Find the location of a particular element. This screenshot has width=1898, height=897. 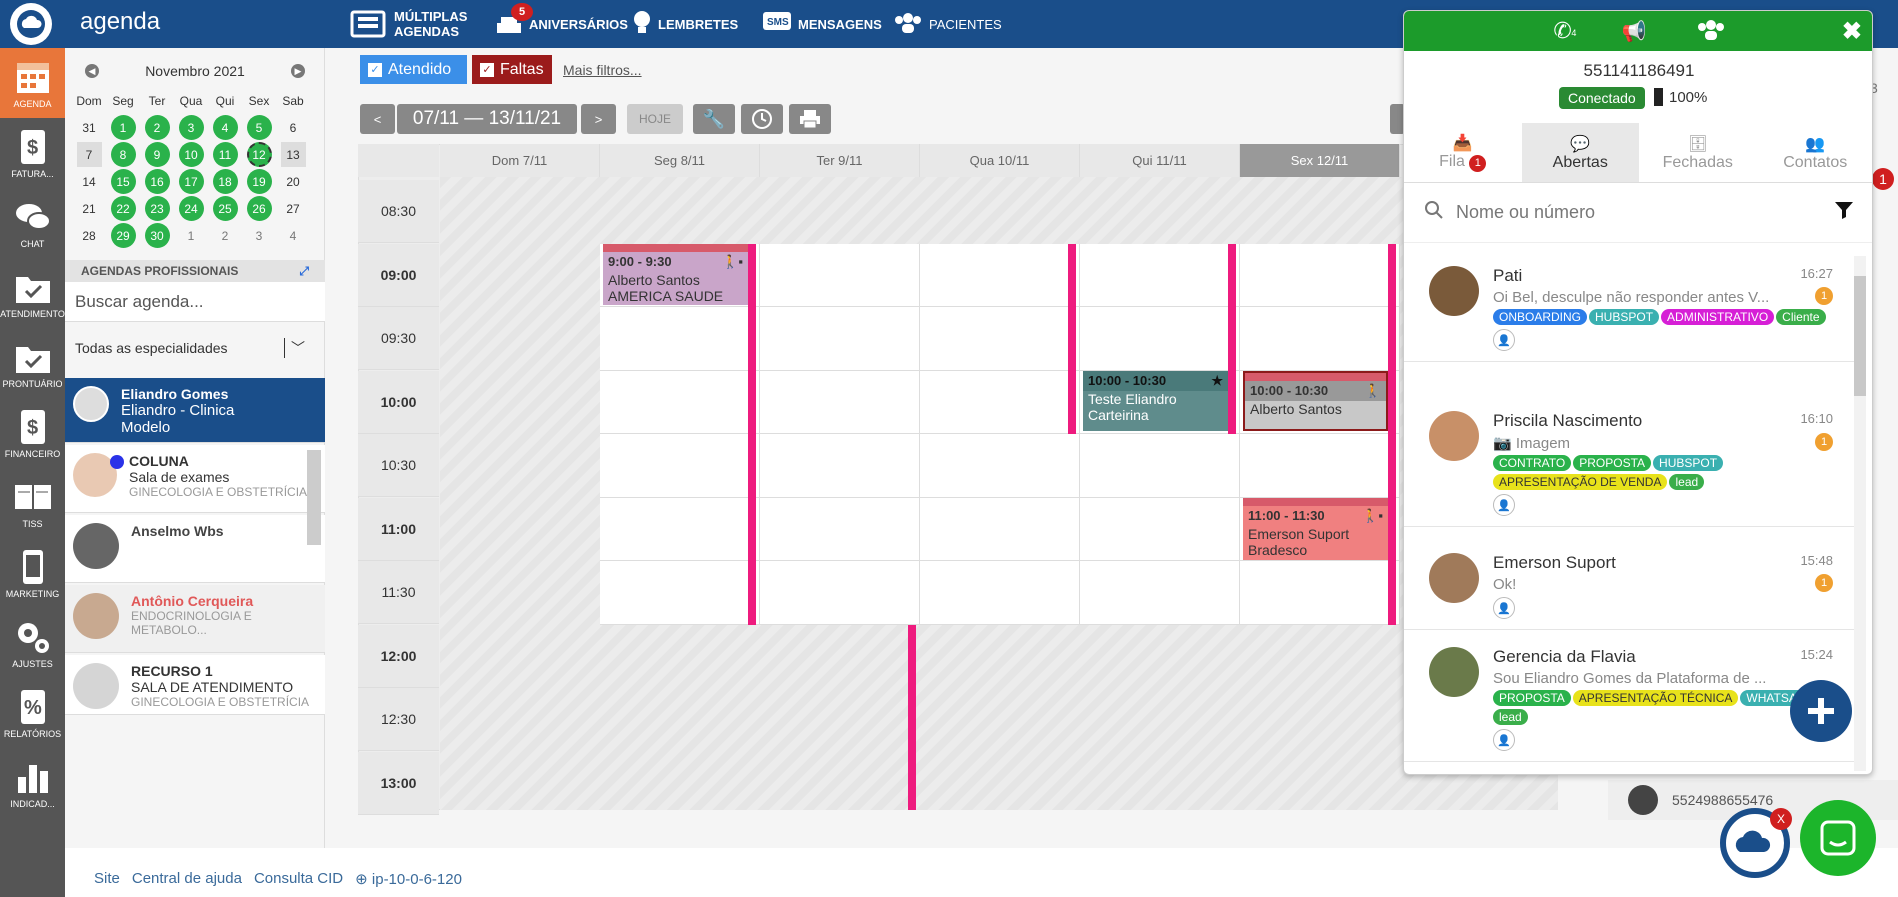

calendar-day: 26 is located at coordinates (259, 208).